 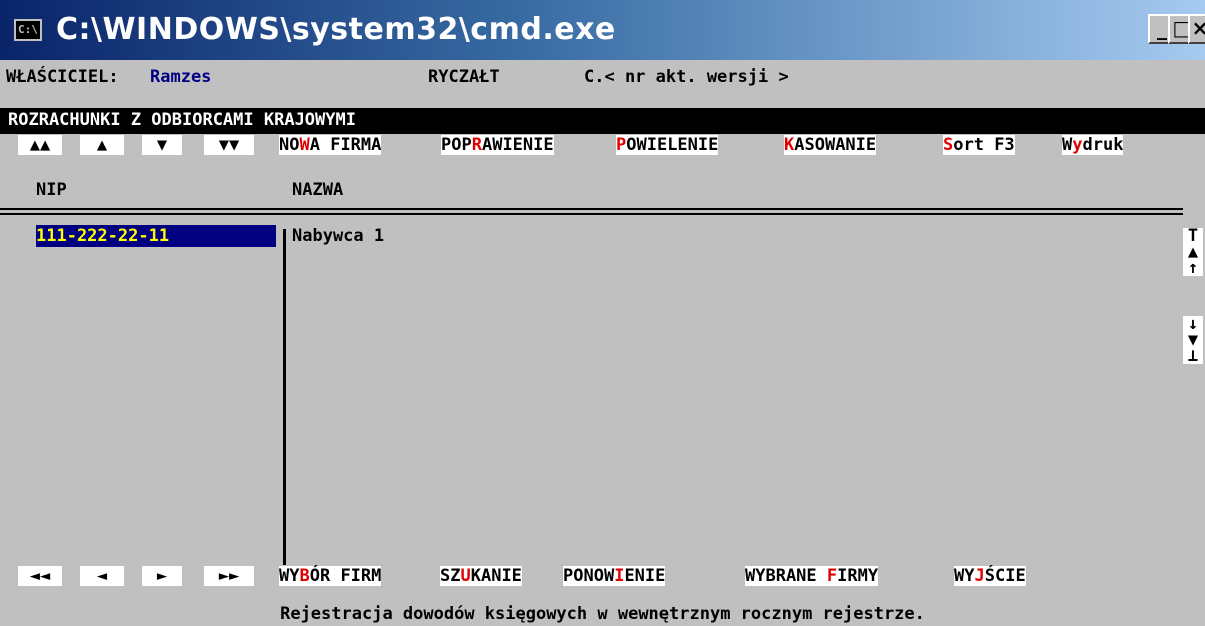 What do you see at coordinates (481, 576) in the screenshot?
I see `menu-szukanie: SZUKANIE` at bounding box center [481, 576].